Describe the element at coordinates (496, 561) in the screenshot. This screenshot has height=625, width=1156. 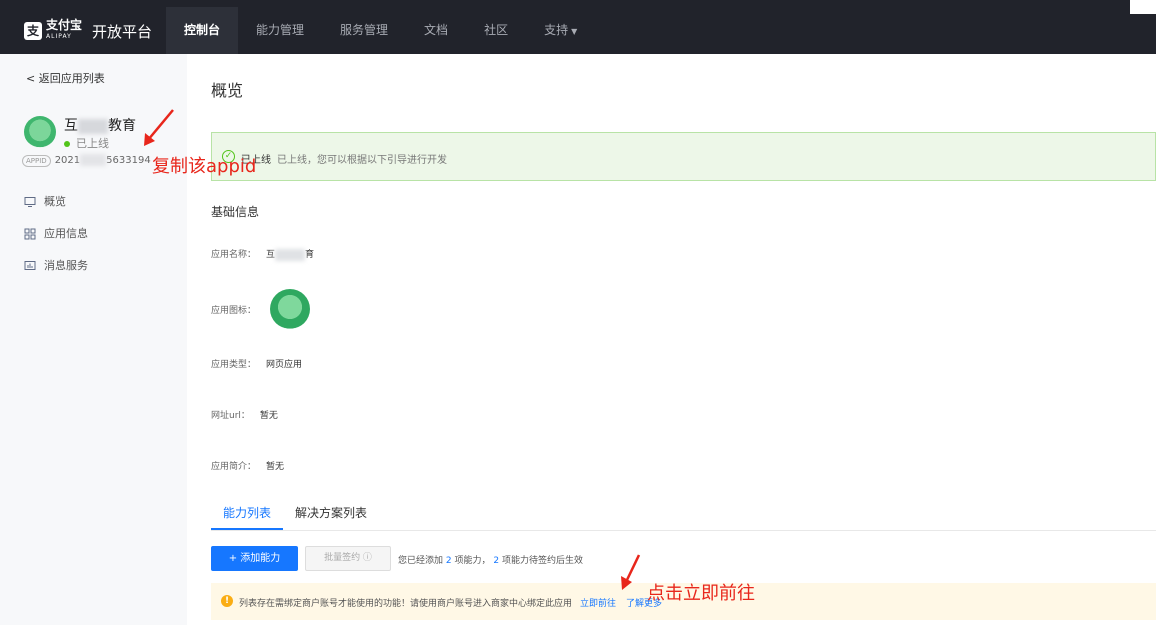
I see `ability-pending-count: 2` at that location.